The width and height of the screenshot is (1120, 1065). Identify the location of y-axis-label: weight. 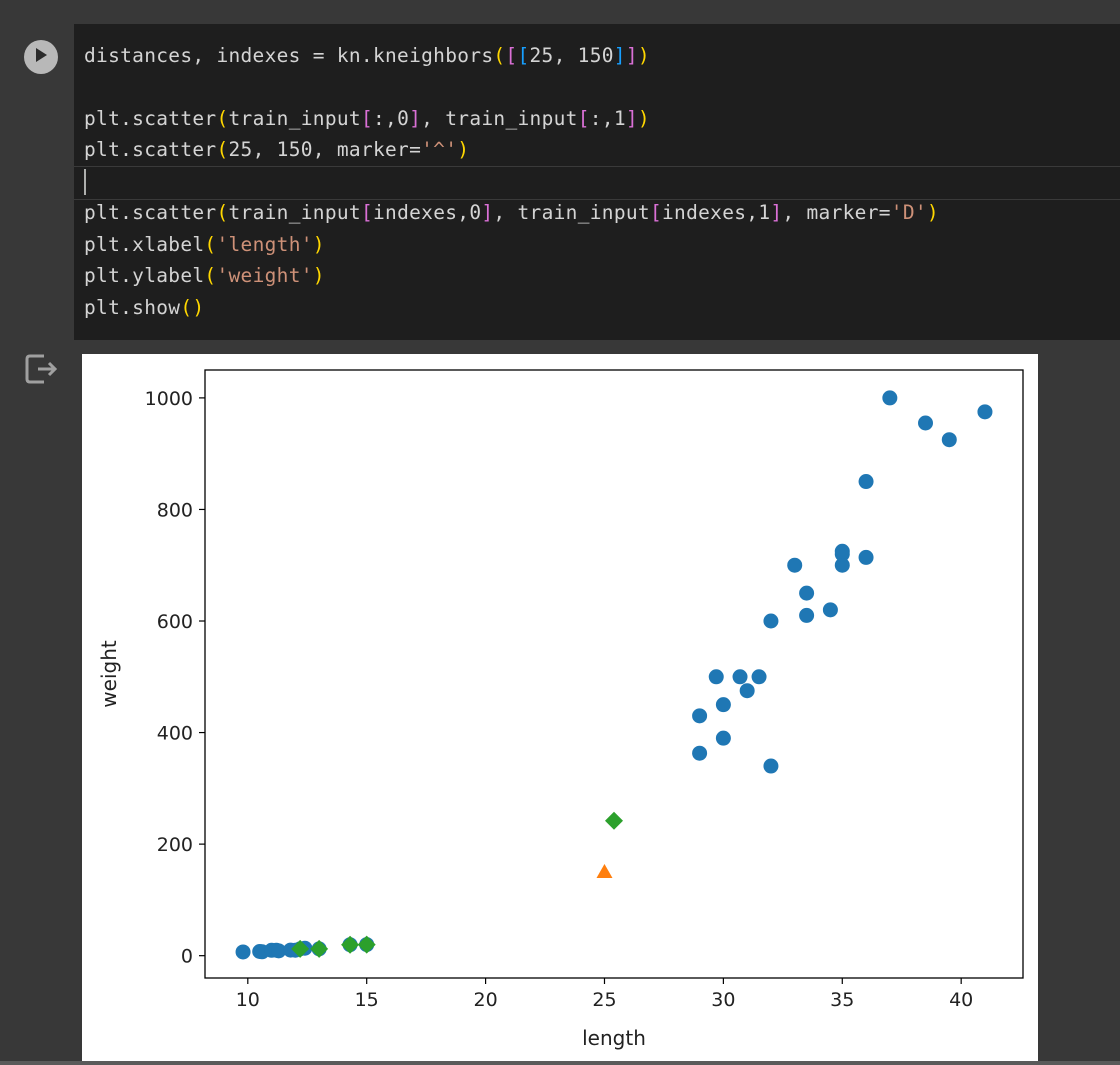
(109, 674).